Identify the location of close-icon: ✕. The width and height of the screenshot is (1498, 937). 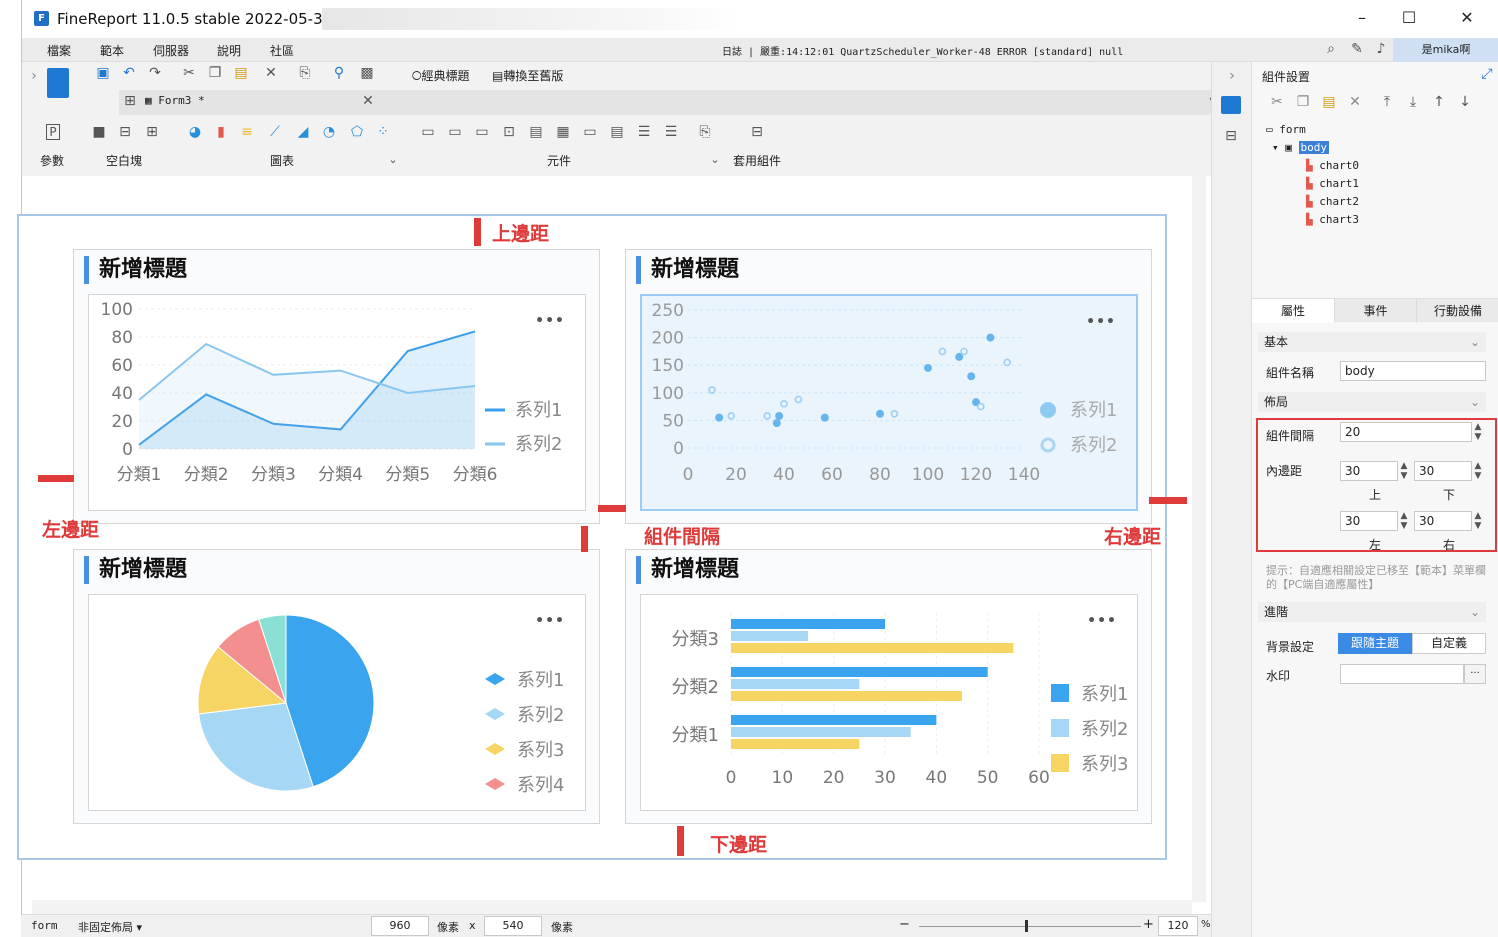
(1467, 18).